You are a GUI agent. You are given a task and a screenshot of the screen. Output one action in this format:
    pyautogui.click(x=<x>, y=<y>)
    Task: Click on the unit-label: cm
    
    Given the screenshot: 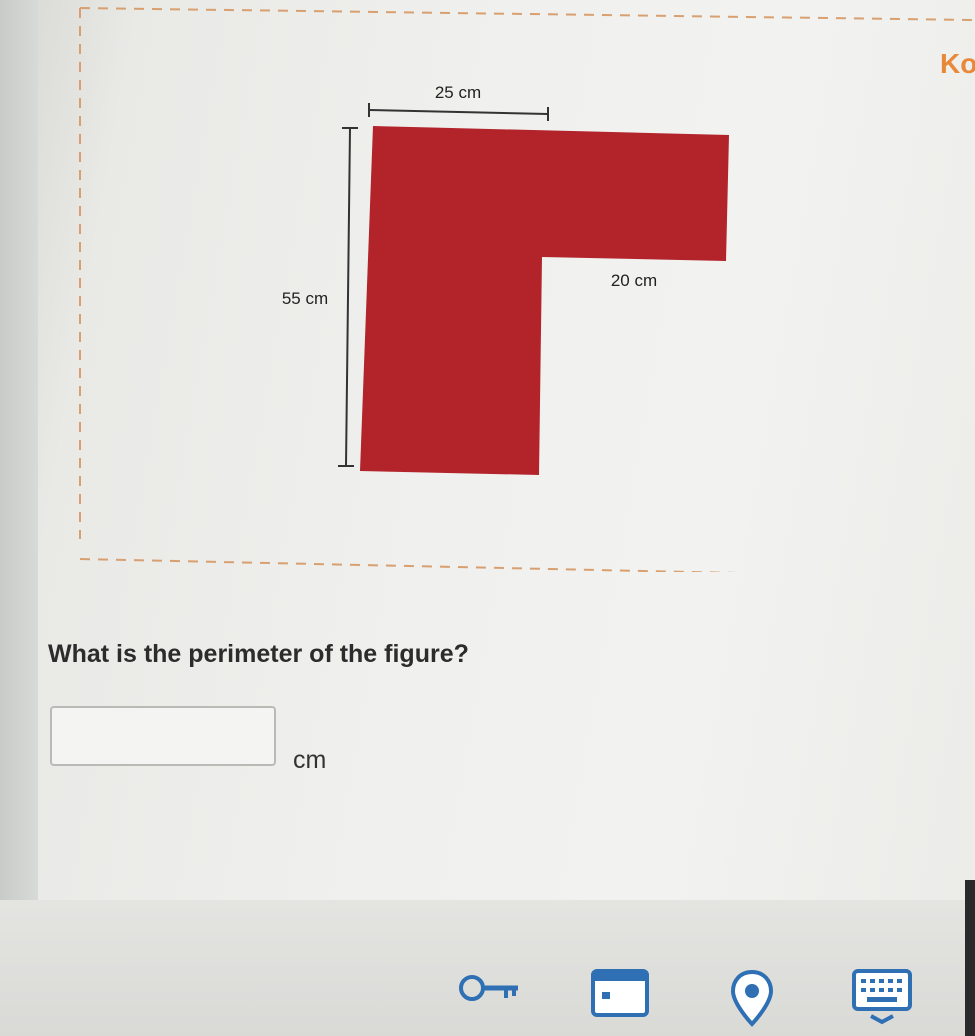 What is the action you would take?
    pyautogui.click(x=310, y=760)
    